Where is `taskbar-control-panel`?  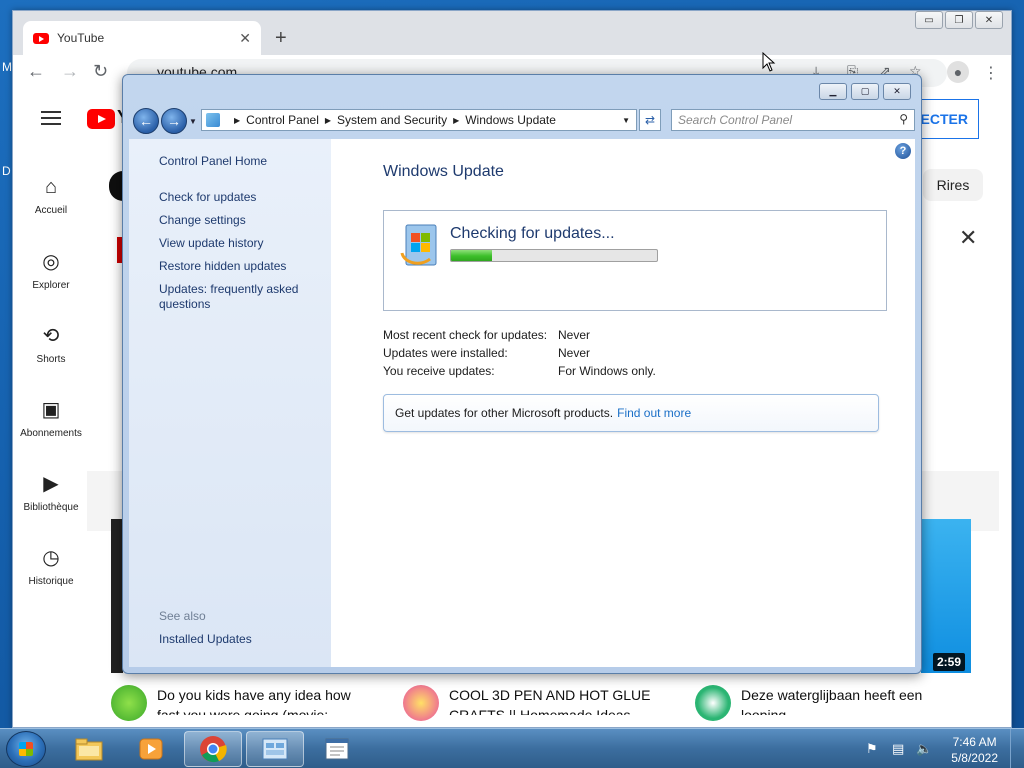 taskbar-control-panel is located at coordinates (275, 749).